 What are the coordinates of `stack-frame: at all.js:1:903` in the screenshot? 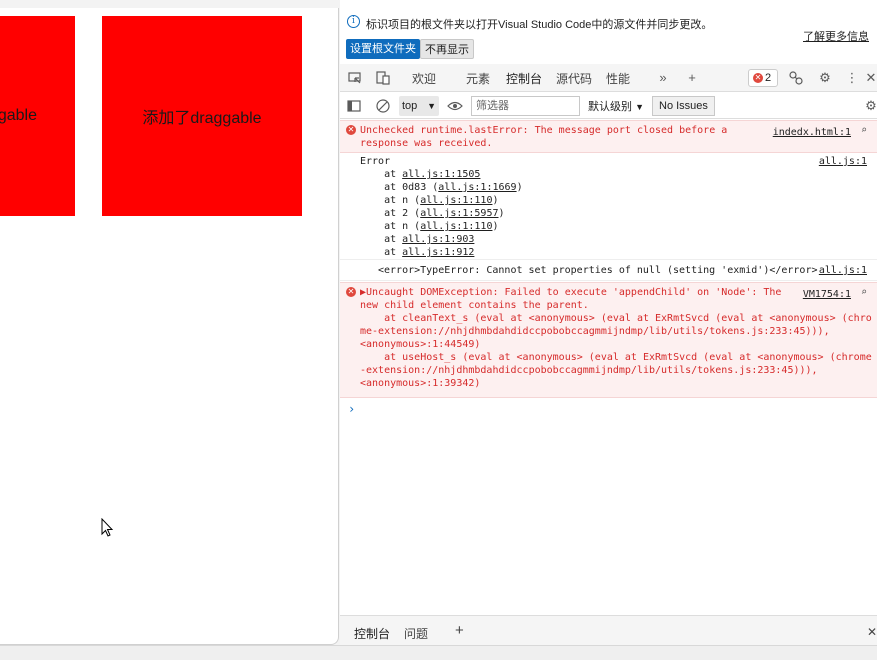 It's located at (441, 239).